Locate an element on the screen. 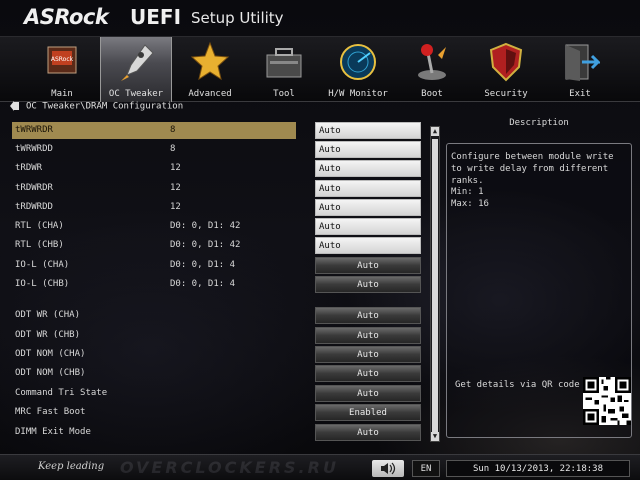  description-min: Min: 1 is located at coordinates (467, 192).